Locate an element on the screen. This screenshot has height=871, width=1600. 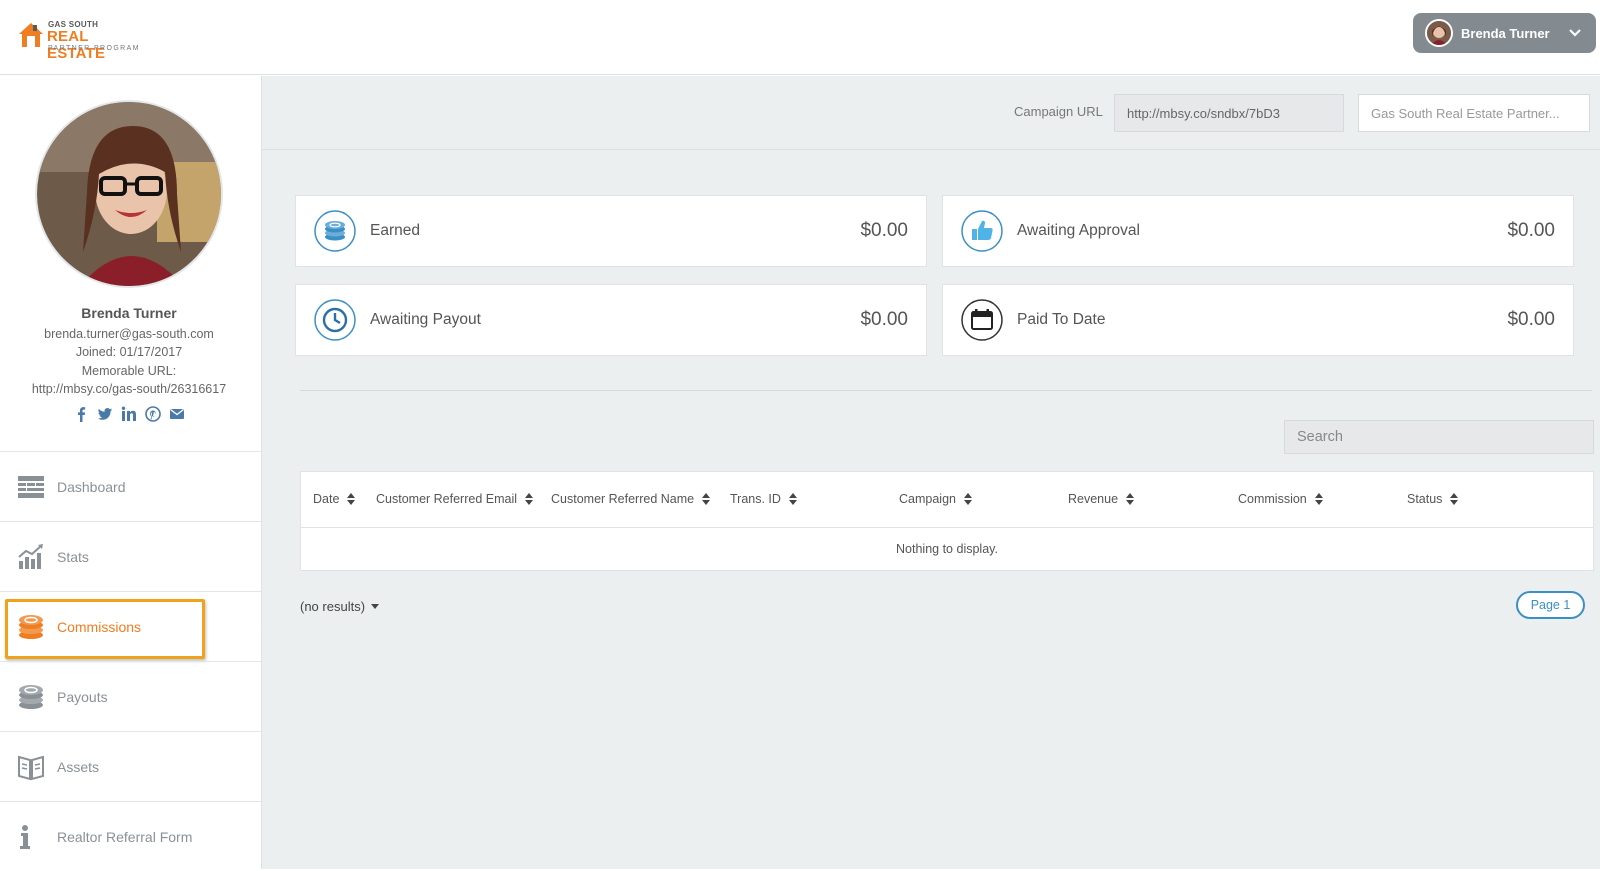
chevron-down-icon is located at coordinates (1575, 33).